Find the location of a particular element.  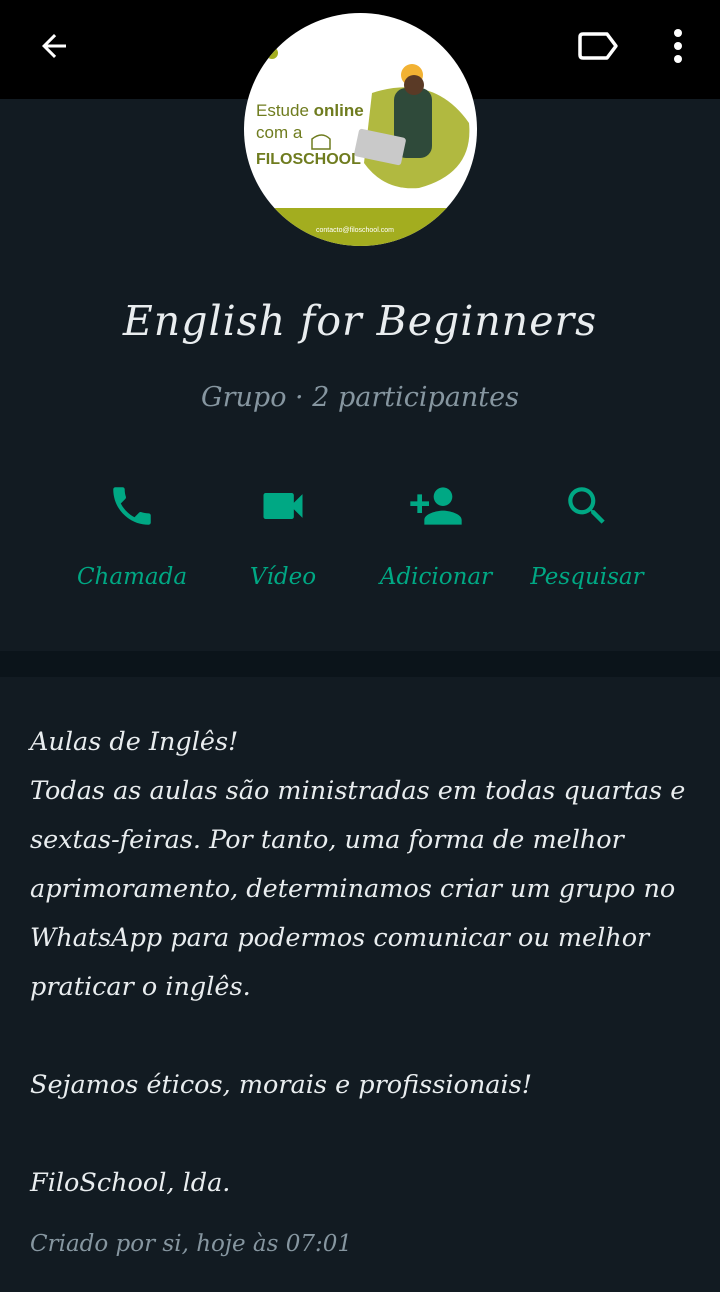

back-arrow-icon is located at coordinates (54, 46).